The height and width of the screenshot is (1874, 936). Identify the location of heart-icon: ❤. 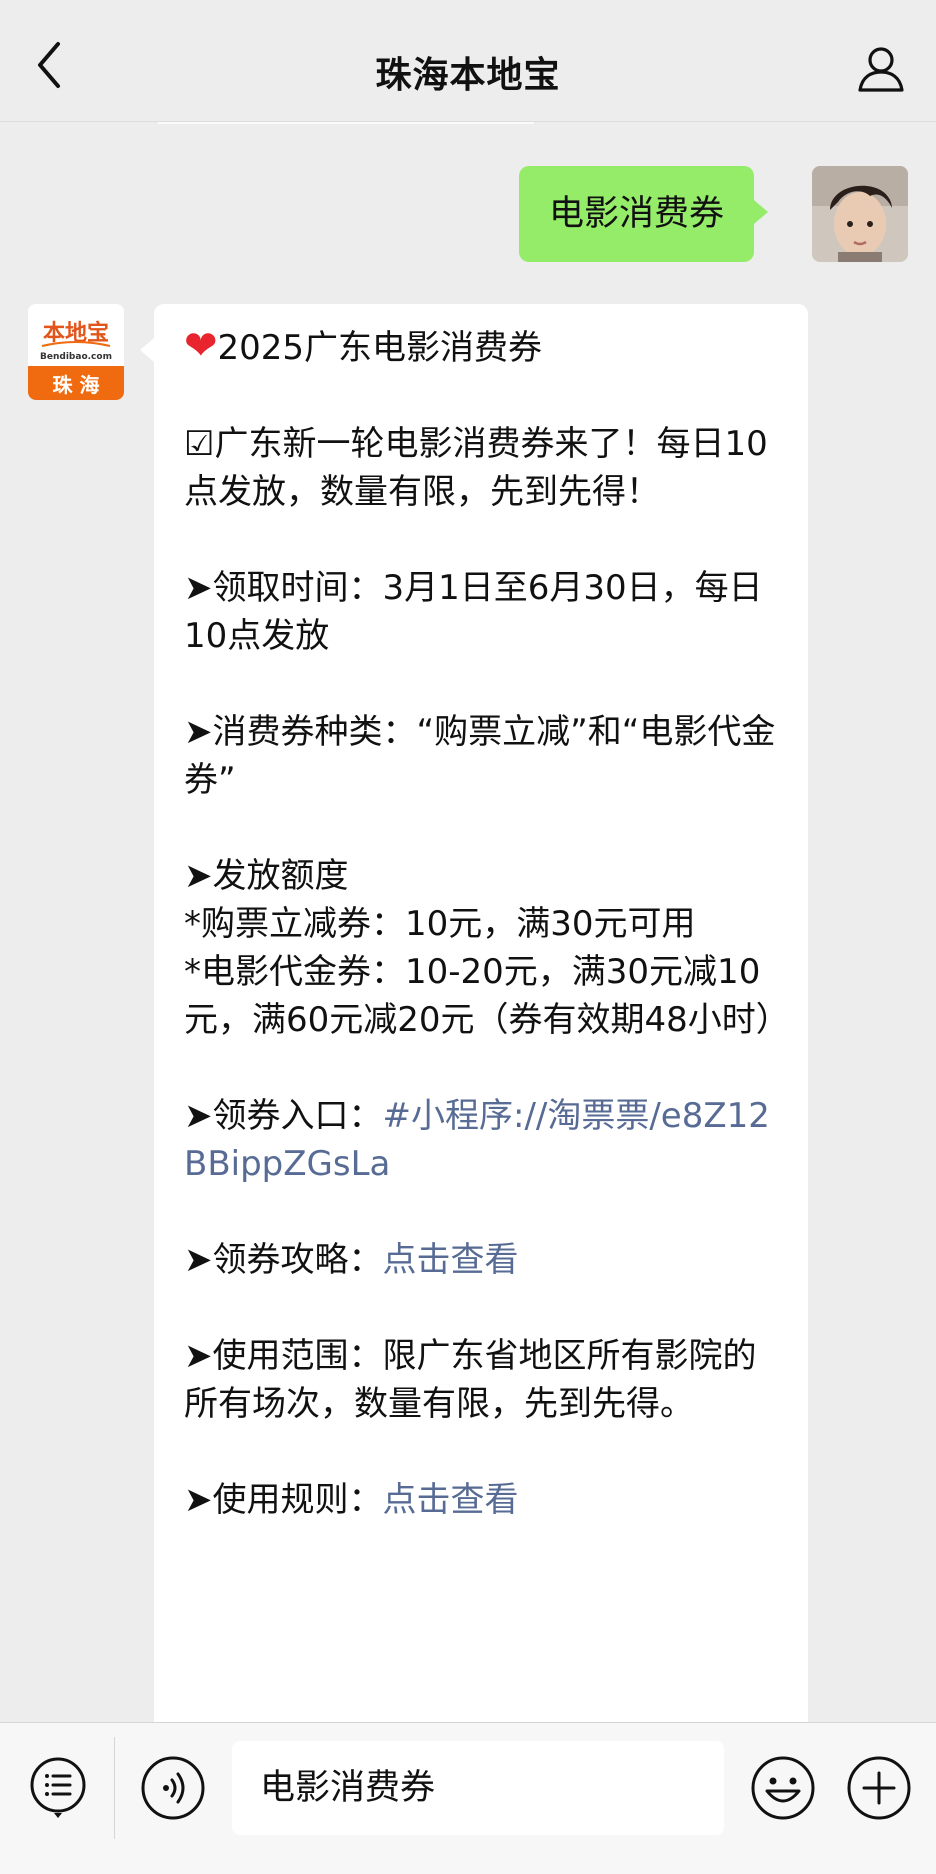
(201, 346).